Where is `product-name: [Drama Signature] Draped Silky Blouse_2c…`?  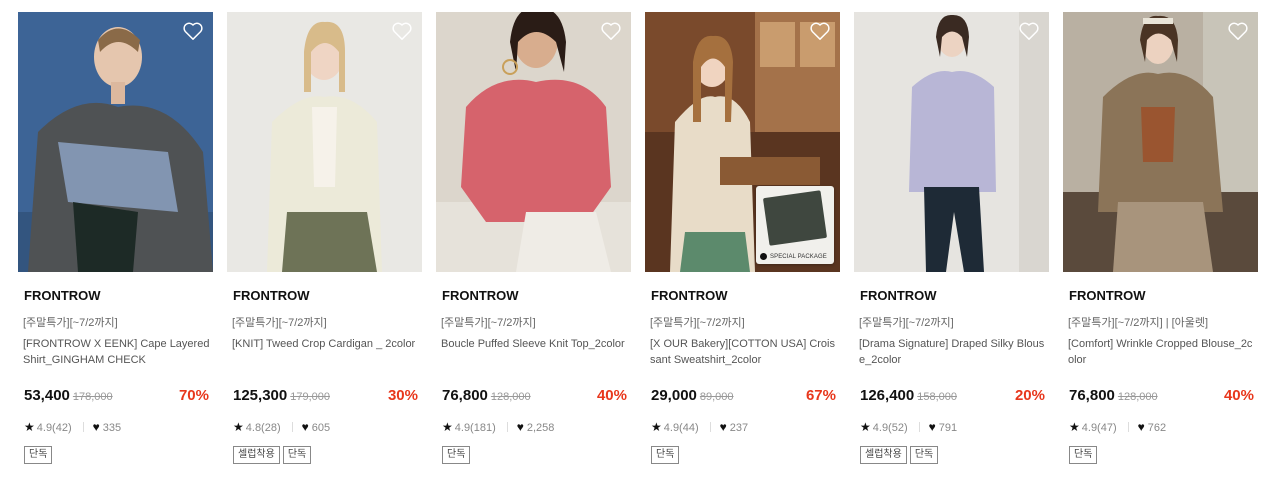 product-name: [Drama Signature] Draped Silky Blouse_2c… is located at coordinates (954, 352).